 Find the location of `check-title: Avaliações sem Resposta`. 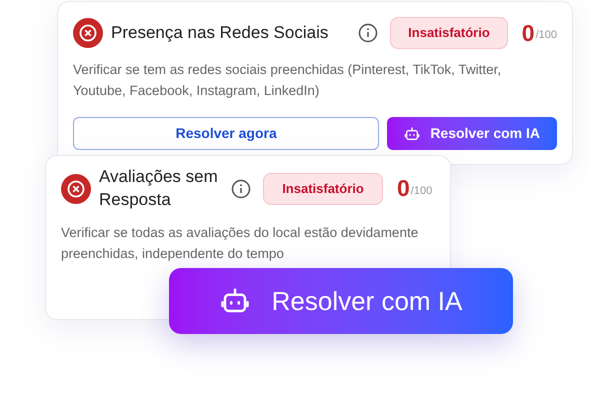

check-title: Avaliações sem Resposta is located at coordinates (159, 188).